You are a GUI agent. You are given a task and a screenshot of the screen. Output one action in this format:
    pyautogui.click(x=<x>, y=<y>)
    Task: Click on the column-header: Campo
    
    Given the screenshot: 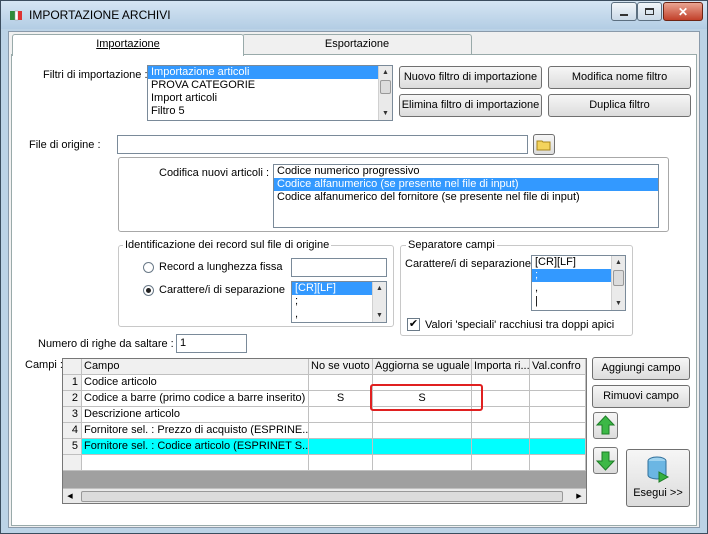 What is the action you would take?
    pyautogui.click(x=195, y=367)
    